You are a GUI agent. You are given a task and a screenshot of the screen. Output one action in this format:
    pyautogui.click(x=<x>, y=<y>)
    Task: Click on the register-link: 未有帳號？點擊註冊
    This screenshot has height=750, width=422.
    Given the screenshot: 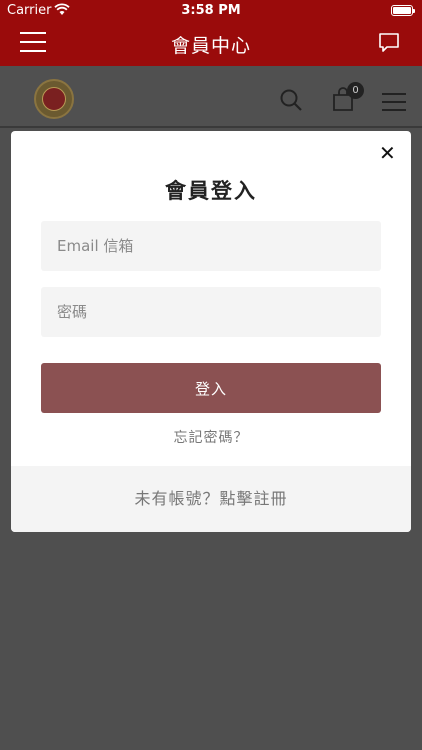 What is the action you would take?
    pyautogui.click(x=210, y=498)
    